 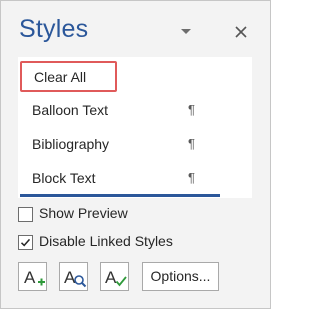 I want to click on style-item-label: Clear All, so click(x=60, y=77).